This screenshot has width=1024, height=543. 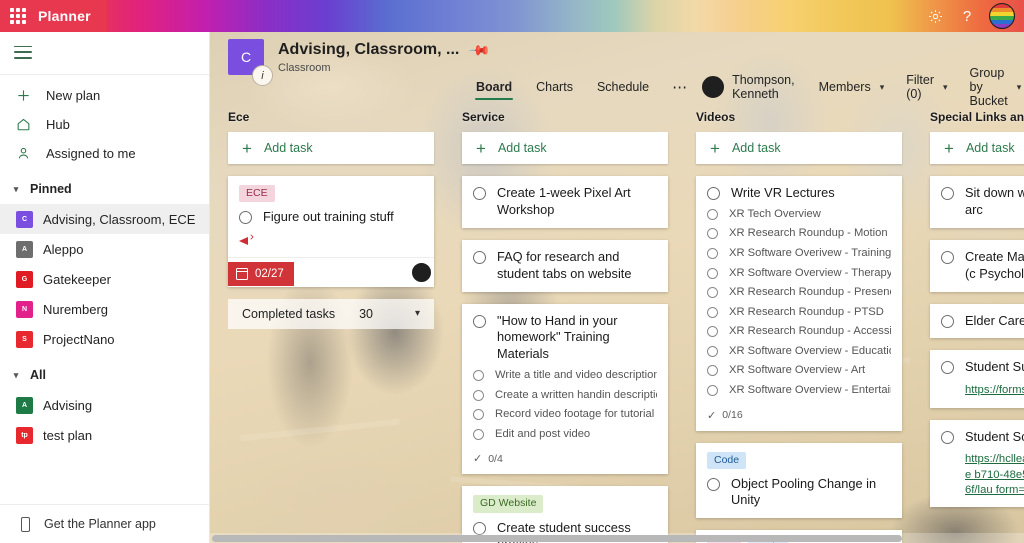 What do you see at coordinates (481, 148) in the screenshot?
I see `plus-icon: +` at bounding box center [481, 148].